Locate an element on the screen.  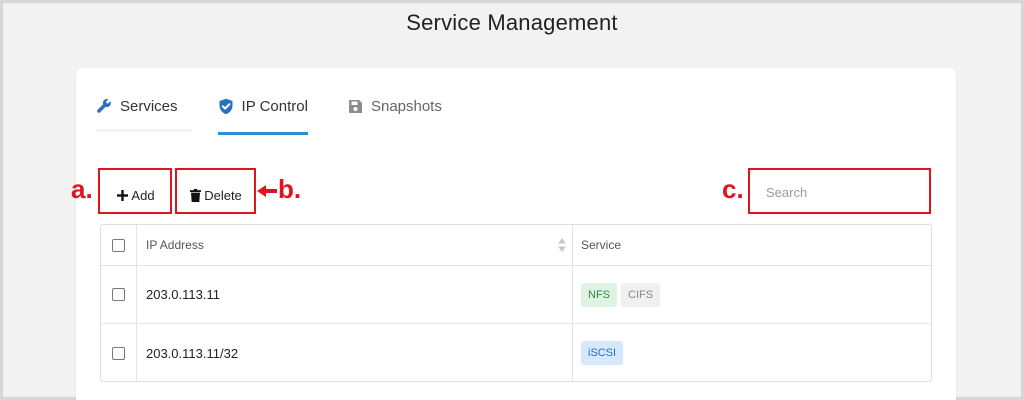
shield-check-icon is located at coordinates (226, 106).